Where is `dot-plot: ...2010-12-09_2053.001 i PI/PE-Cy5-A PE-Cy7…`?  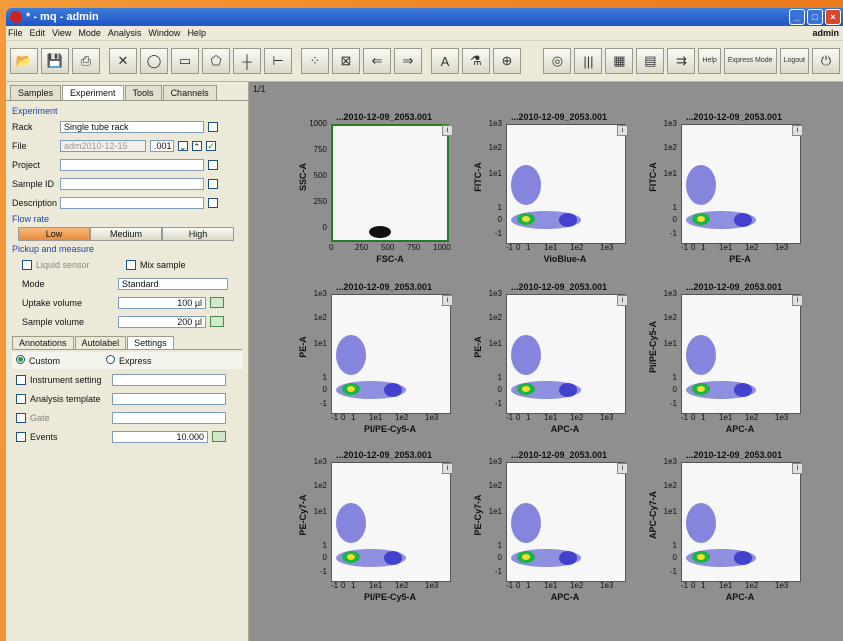 dot-plot: ...2010-12-09_2053.001 i PI/PE-Cy5-A PE-Cy7… is located at coordinates (375, 527).